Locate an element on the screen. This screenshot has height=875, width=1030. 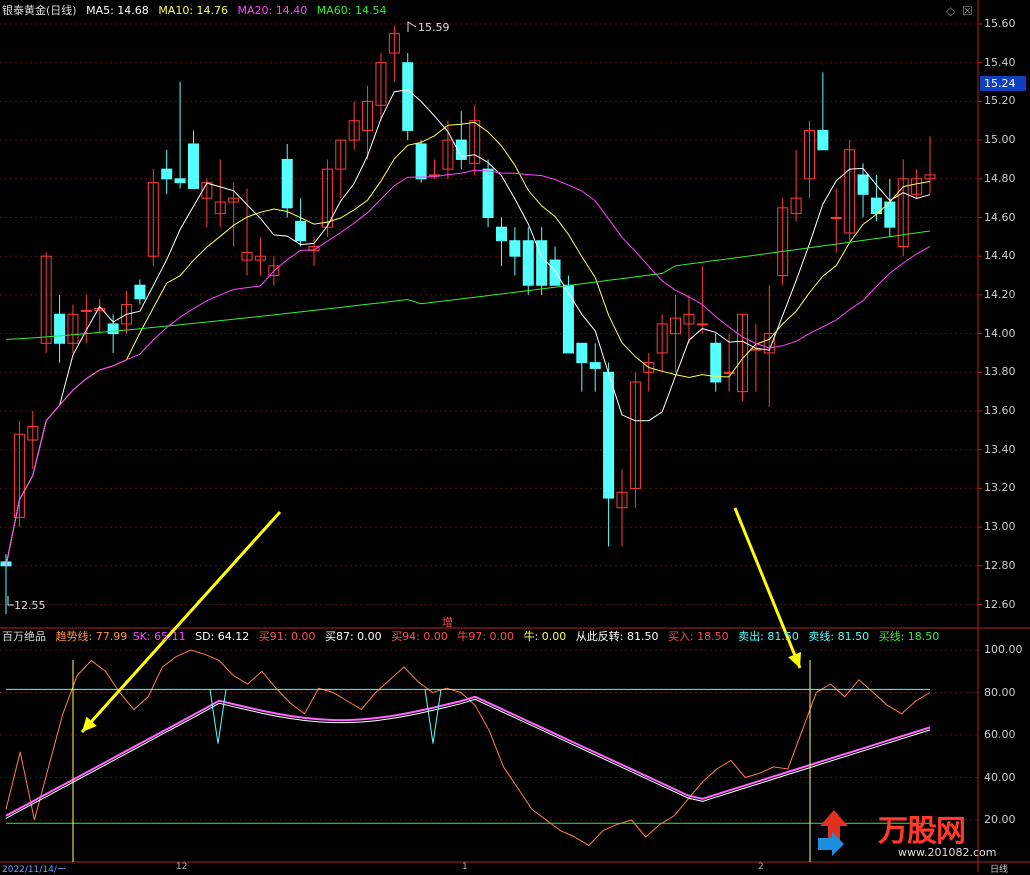
sell-out-label: 卖出: 81.50 is located at coordinates (768, 636).